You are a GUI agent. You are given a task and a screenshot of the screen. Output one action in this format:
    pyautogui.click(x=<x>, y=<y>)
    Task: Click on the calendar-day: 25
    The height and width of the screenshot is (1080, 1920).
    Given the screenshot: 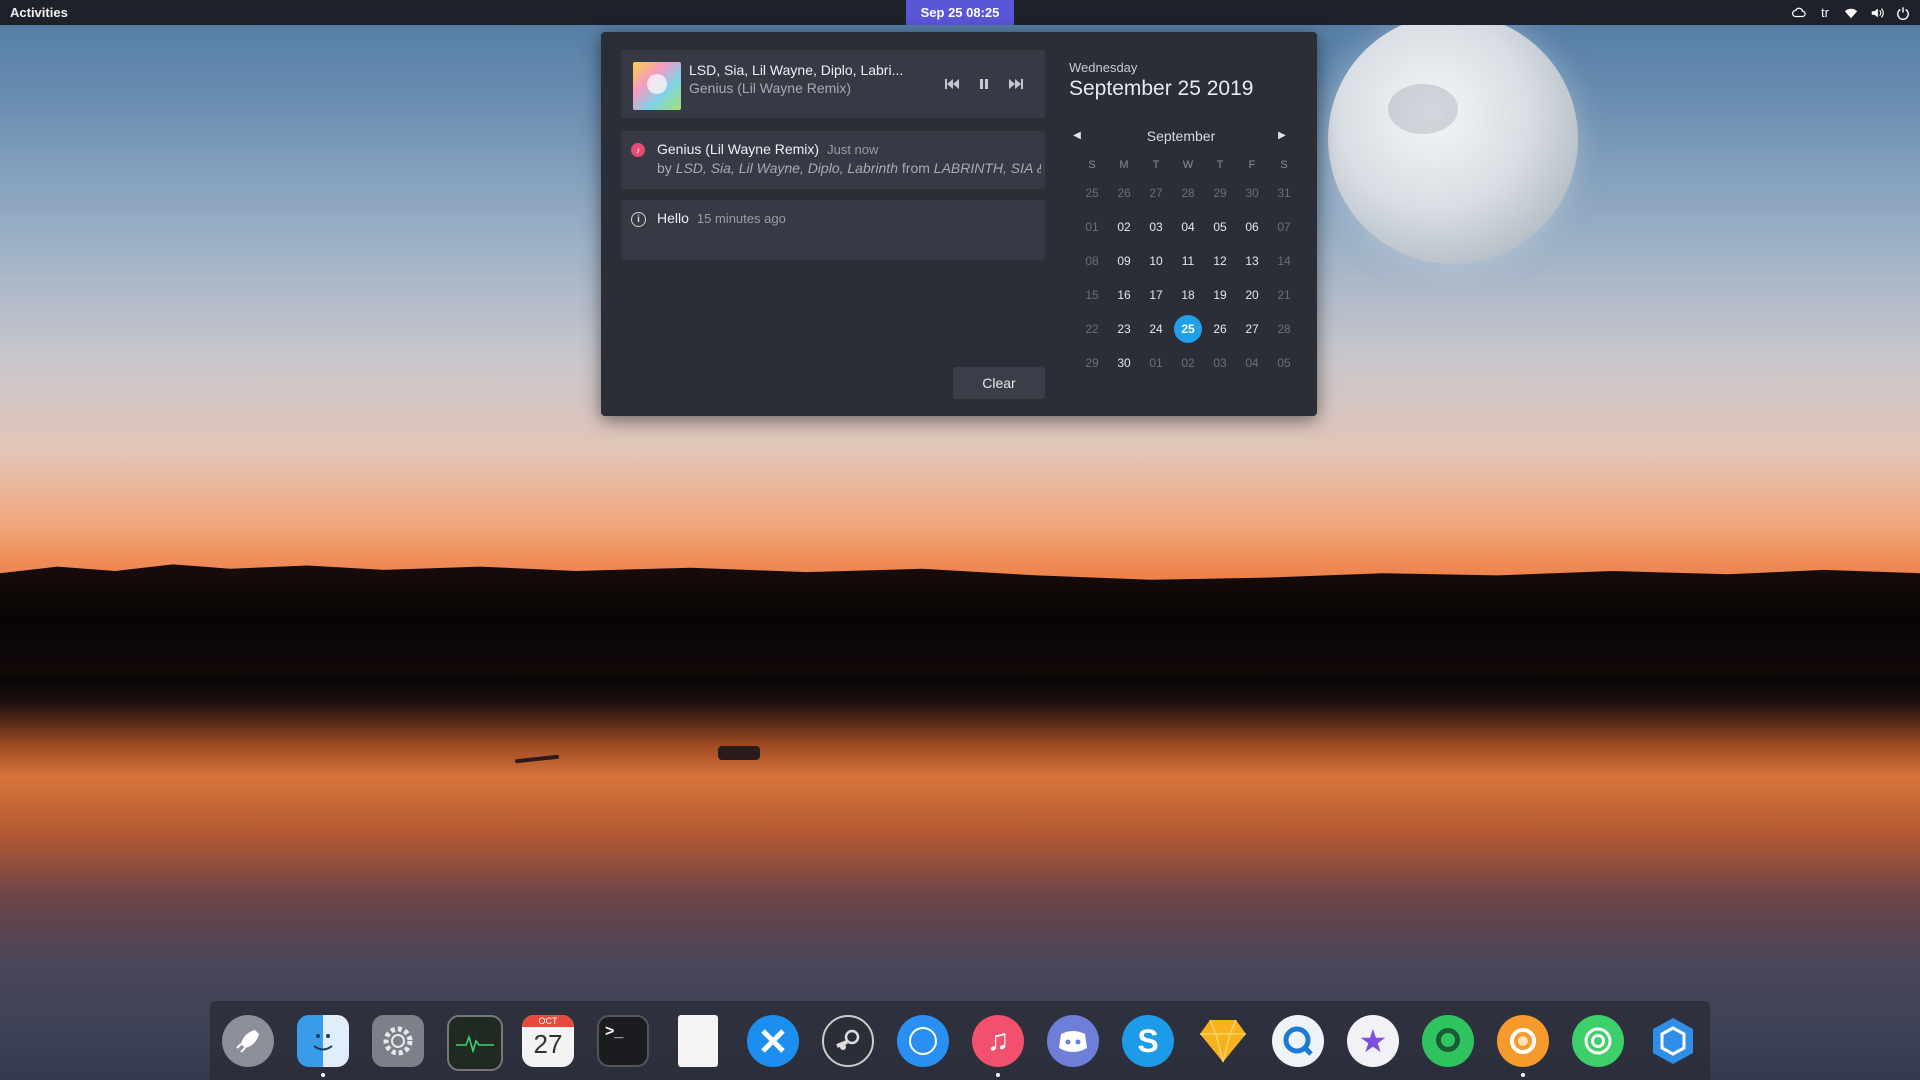 What is the action you would take?
    pyautogui.click(x=1092, y=193)
    